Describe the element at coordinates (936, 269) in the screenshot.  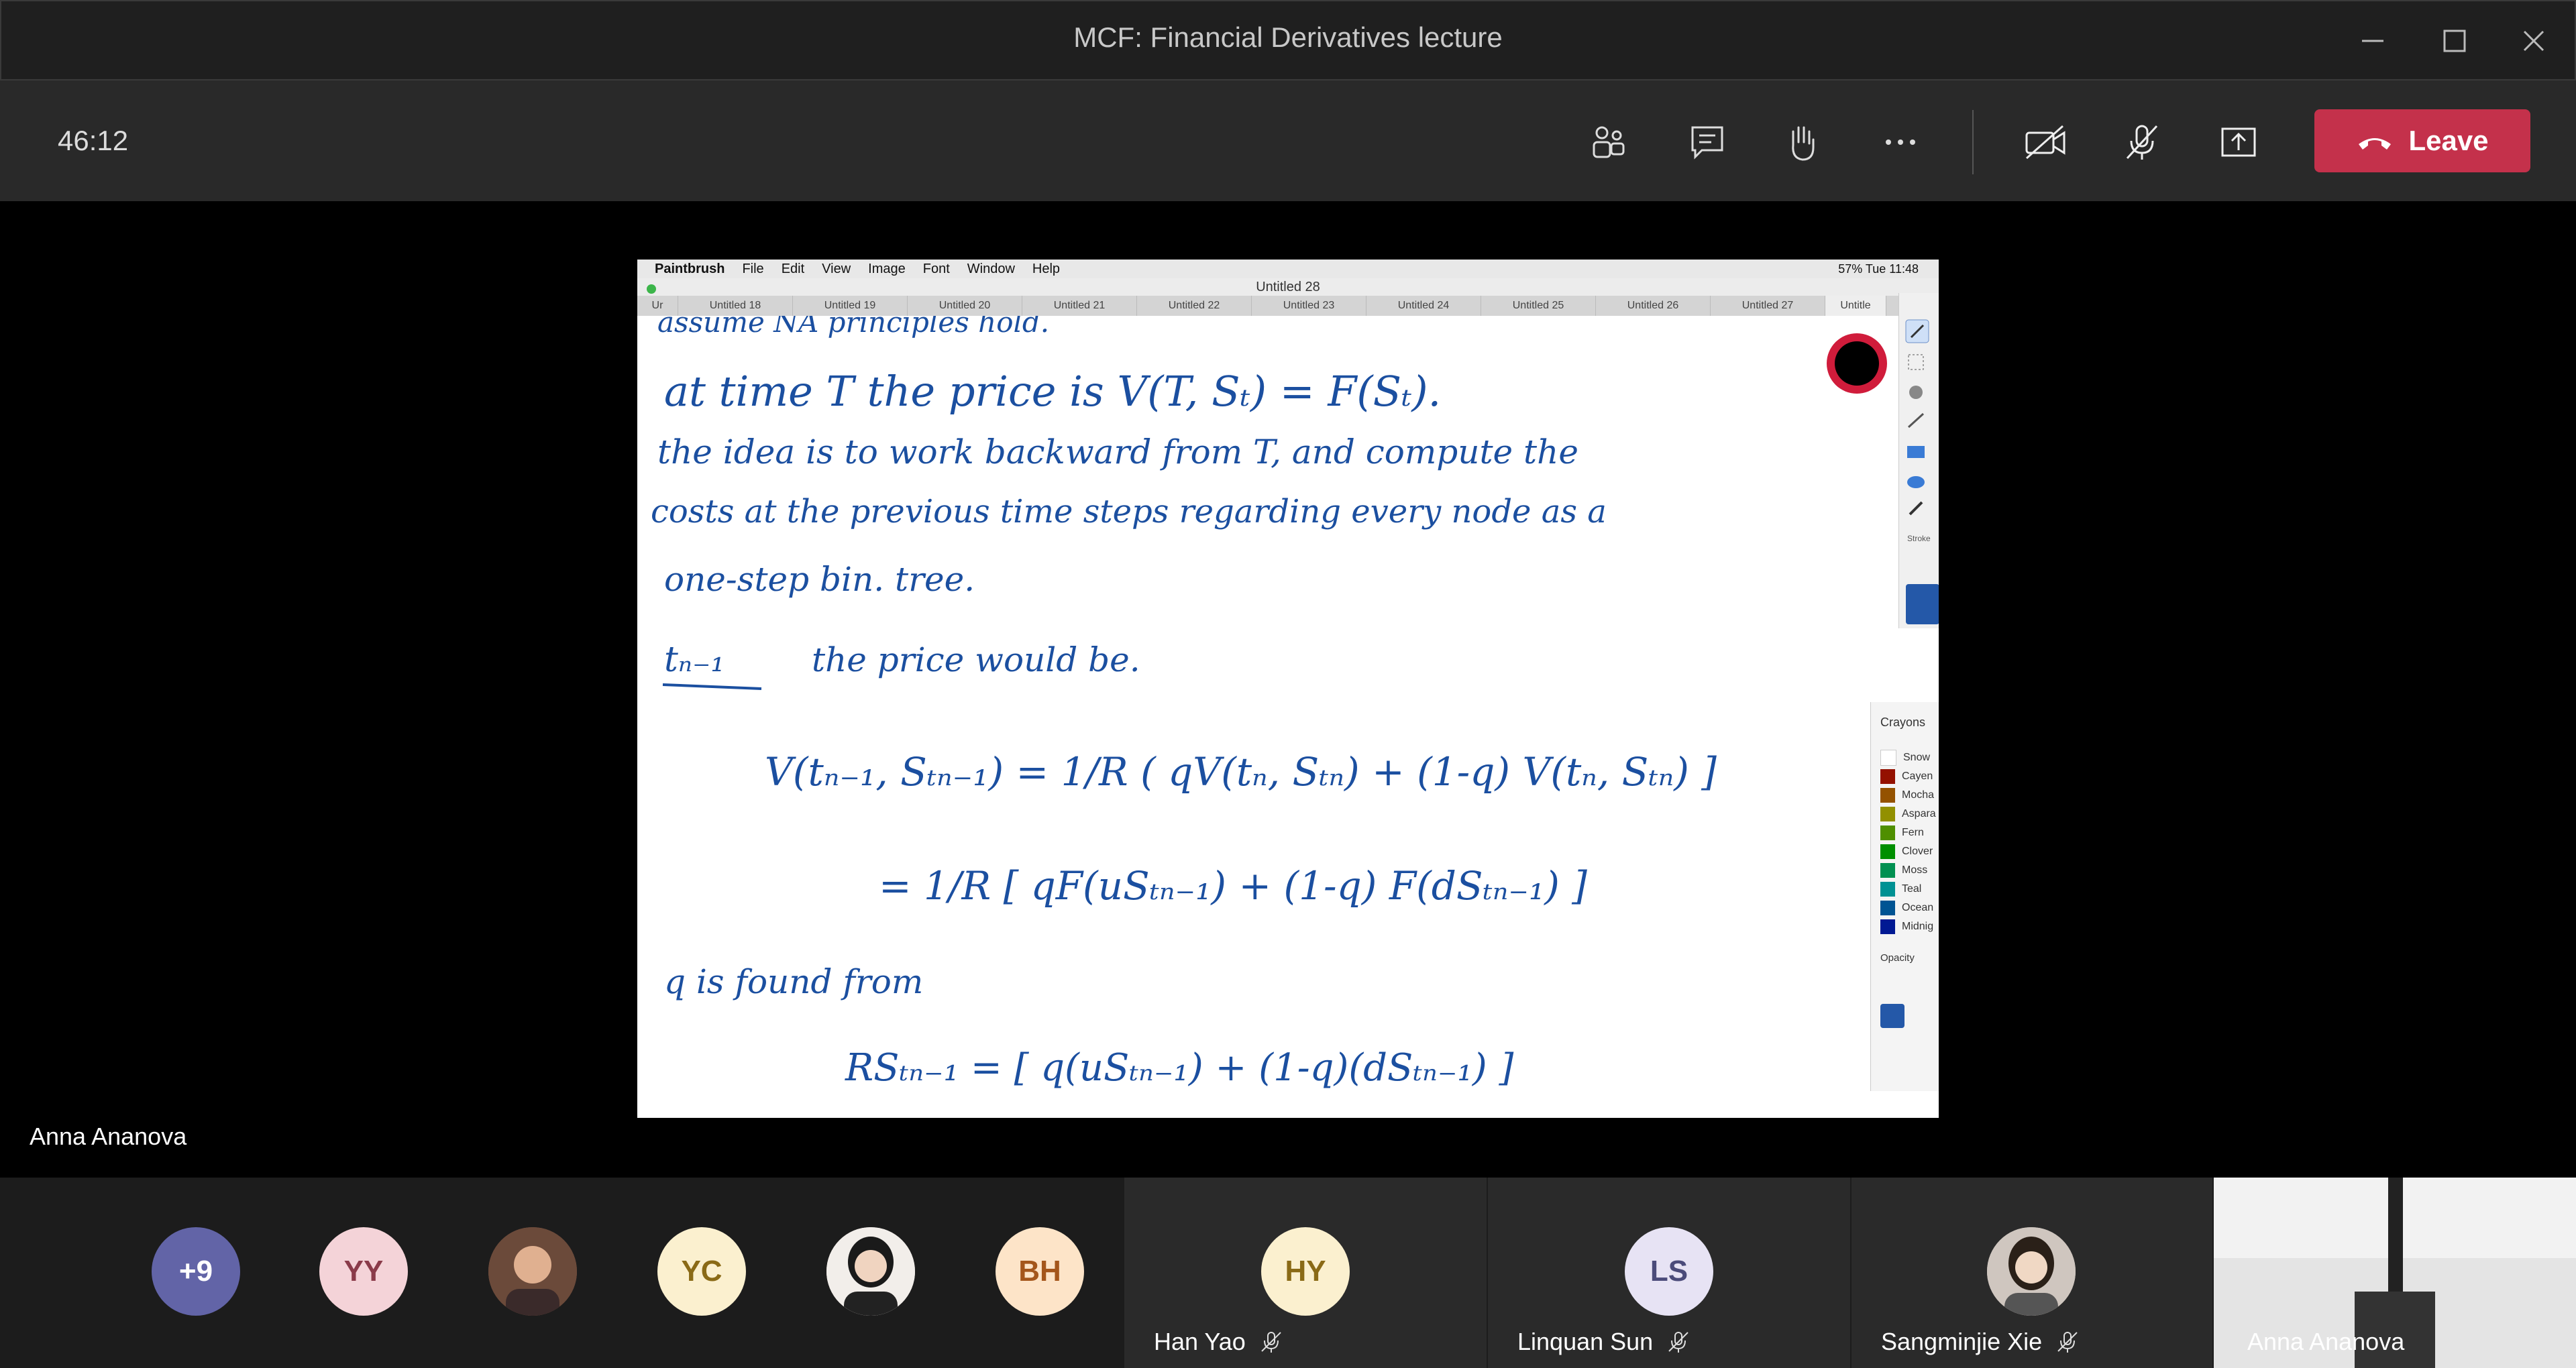
I see `menu-font: Font` at that location.